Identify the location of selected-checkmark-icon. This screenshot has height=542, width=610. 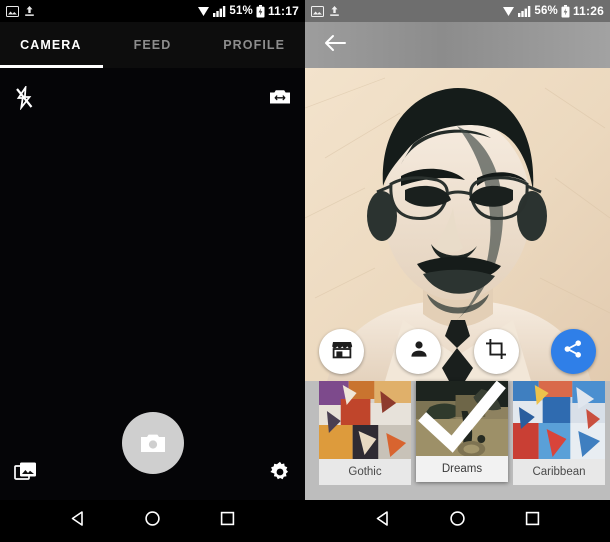
(462, 418).